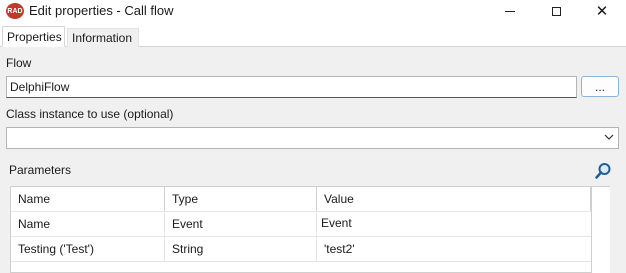 The width and height of the screenshot is (626, 273). I want to click on grid-header-row: Name Type Value, so click(301, 199).